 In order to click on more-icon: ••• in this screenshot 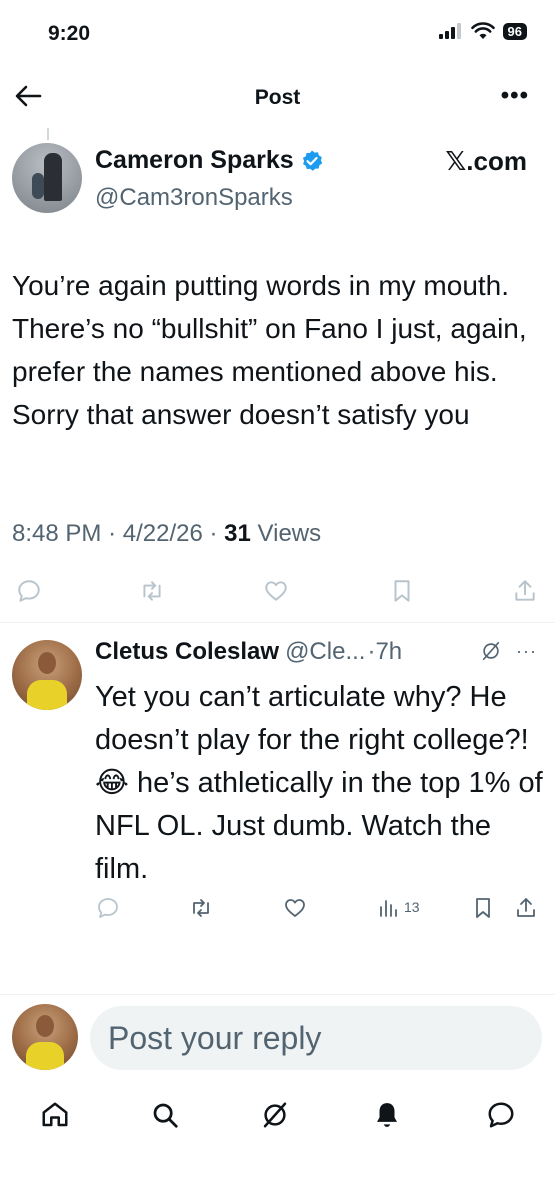, I will do `click(514, 95)`.